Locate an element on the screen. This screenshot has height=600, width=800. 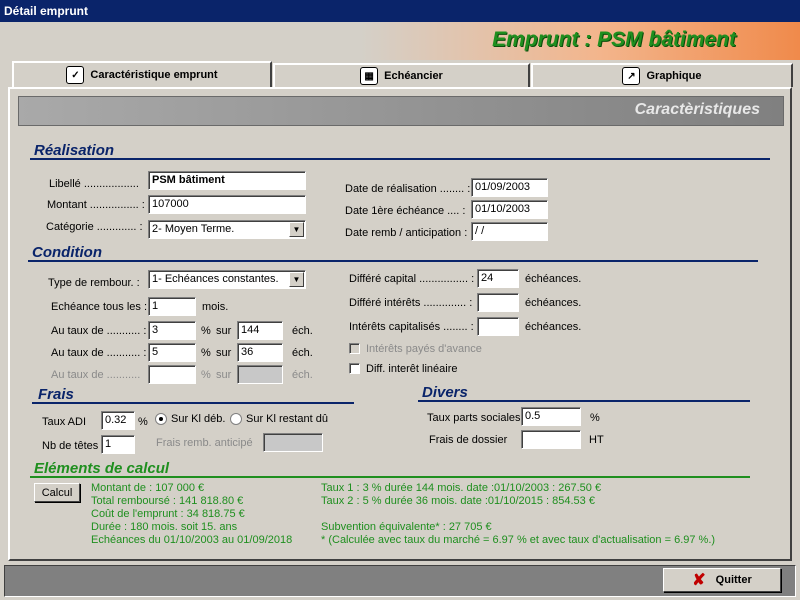
date-echeance-field: 01/10/2003 is located at coordinates (509, 209).